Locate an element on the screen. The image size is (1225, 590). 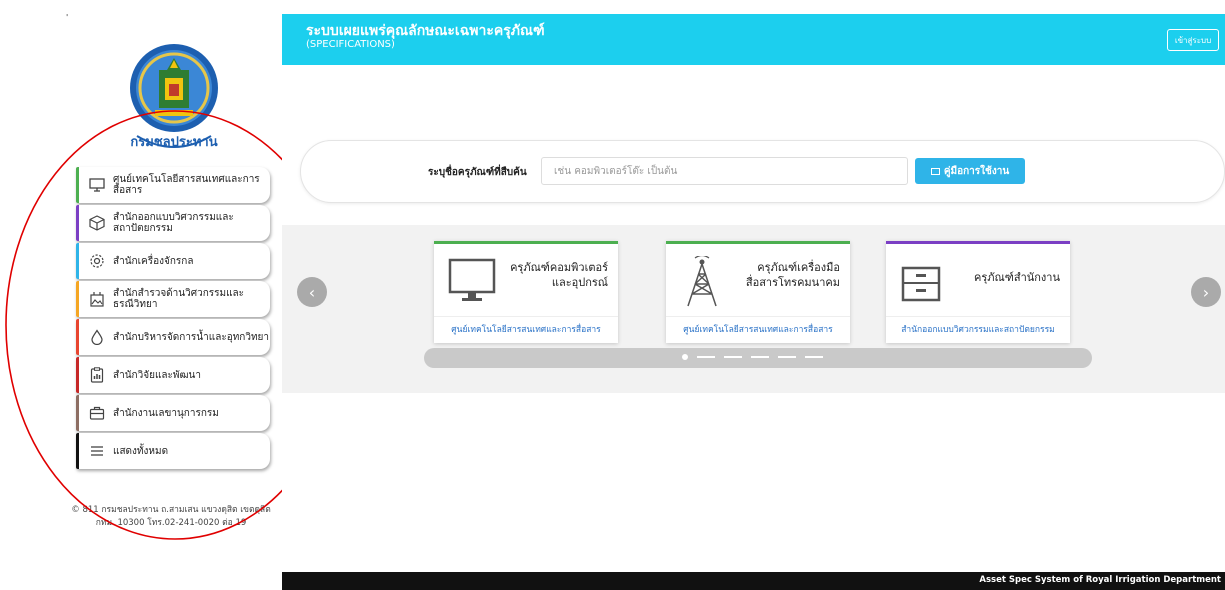
sidebar-menu-item: สำนักออกแบบวิศวกรรมและสถาปัตยกรรม is located at coordinates (173, 223).